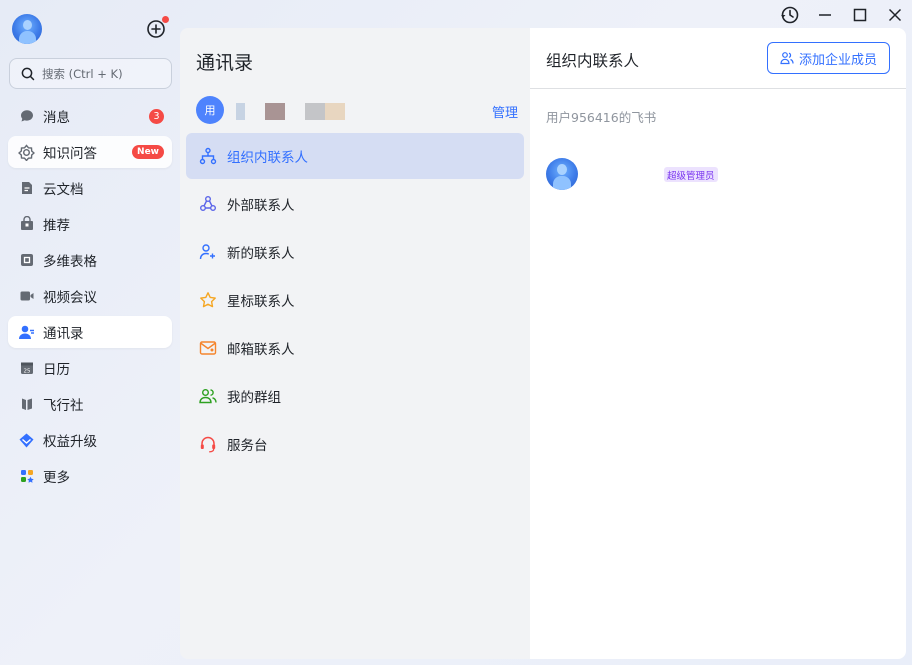 This screenshot has height=665, width=912. Describe the element at coordinates (254, 398) in the screenshot. I see `category-label: 我的群组` at that location.